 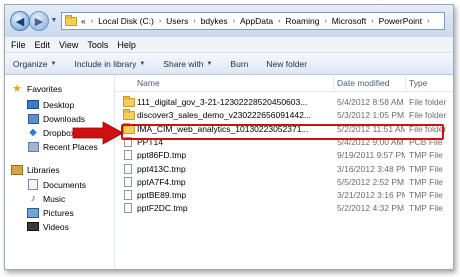 What do you see at coordinates (54, 198) in the screenshot?
I see `nav-music-label: Music` at bounding box center [54, 198].